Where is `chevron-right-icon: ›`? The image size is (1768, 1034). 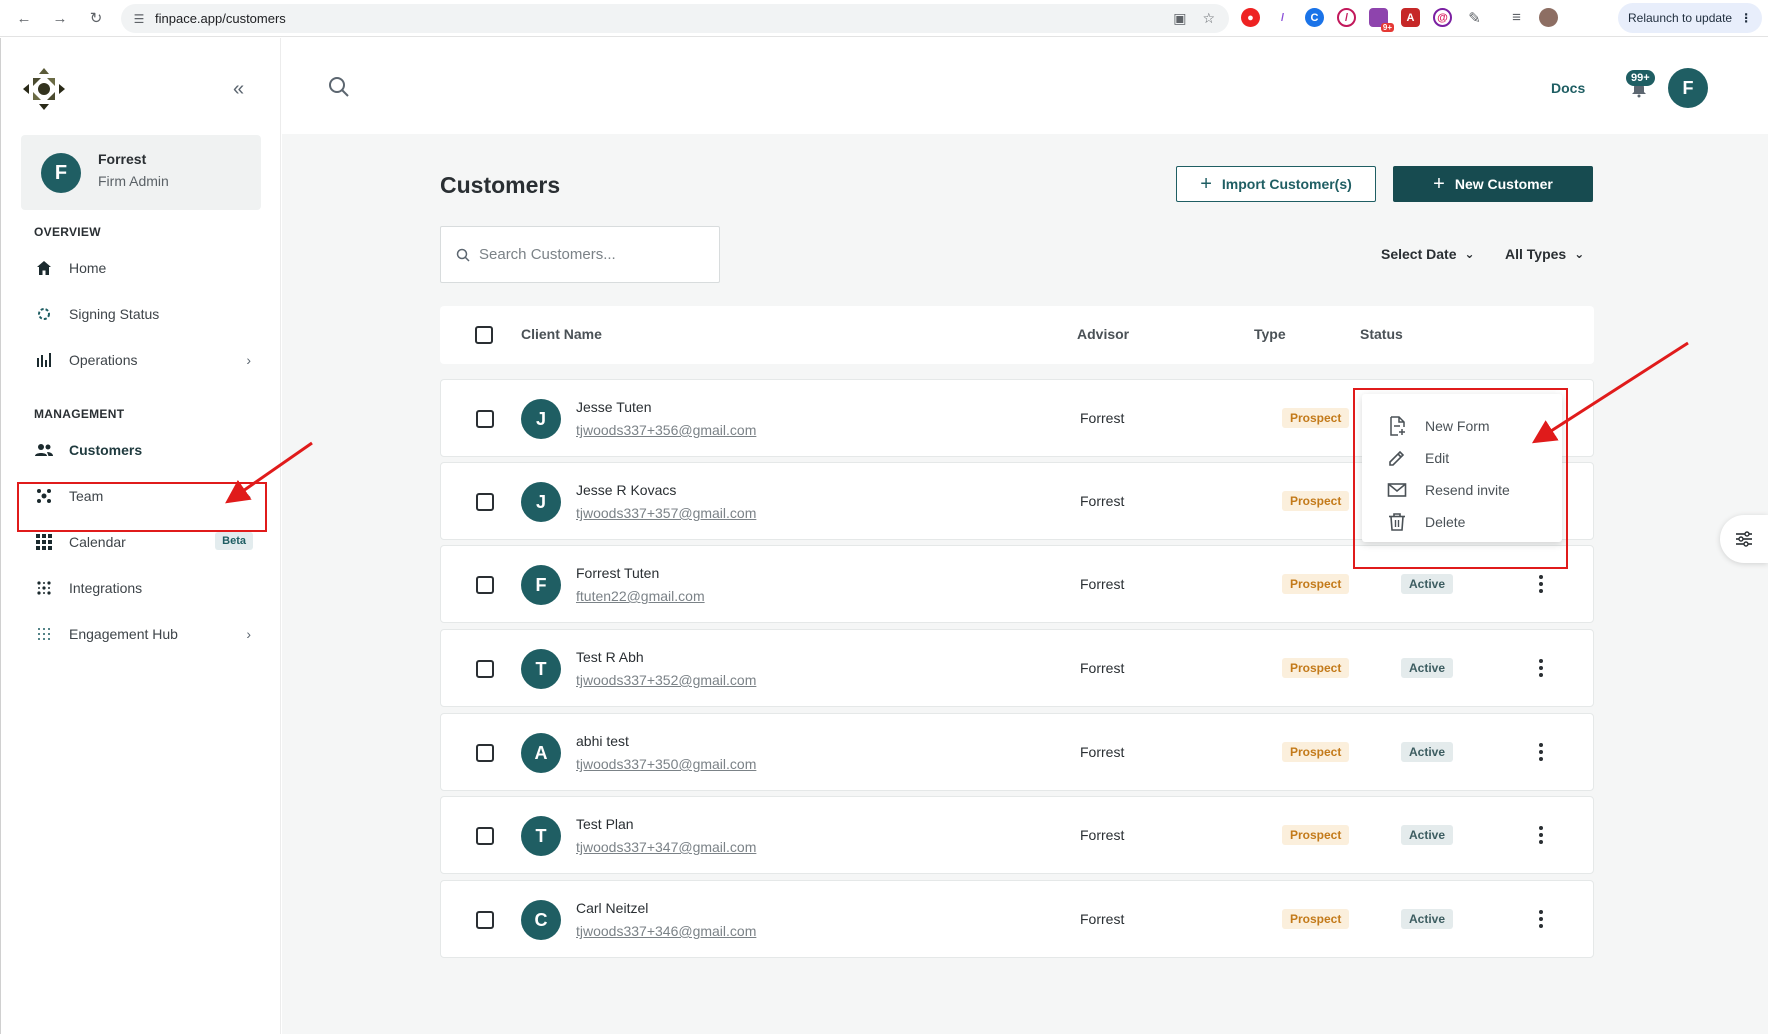
chevron-right-icon: › is located at coordinates (248, 360).